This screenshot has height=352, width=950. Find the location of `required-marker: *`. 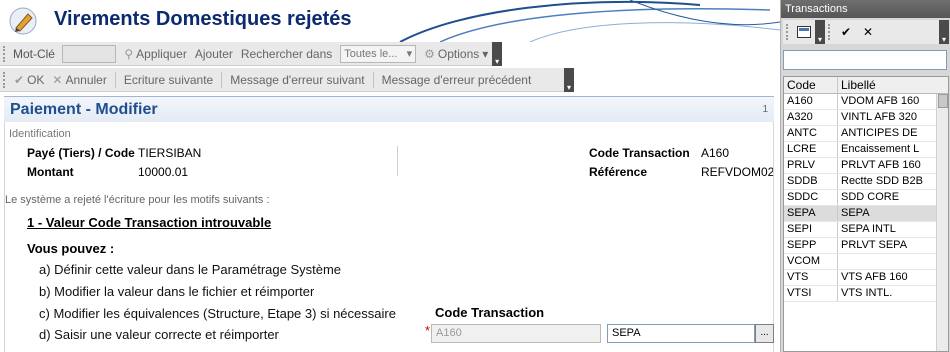

required-marker: * is located at coordinates (428, 330).